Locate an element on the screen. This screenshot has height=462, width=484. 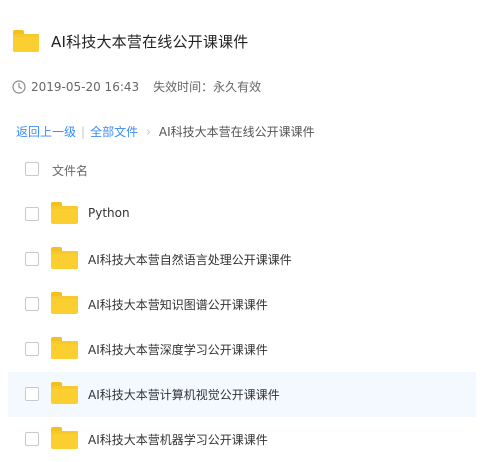
share-date: 2019-05-20 16:43 is located at coordinates (85, 86).